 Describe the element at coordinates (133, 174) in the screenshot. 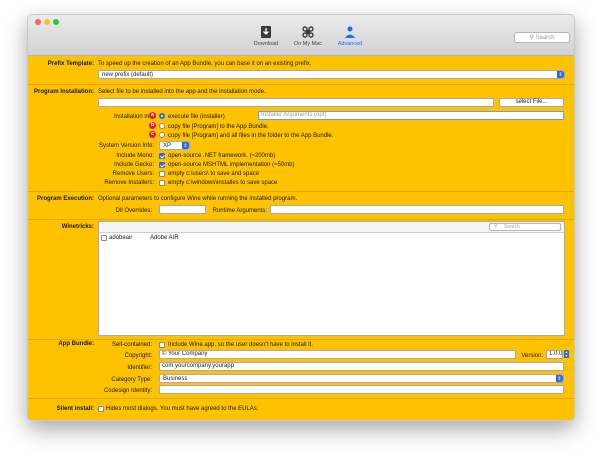

I see `remove-users-label: Remove Users:` at that location.